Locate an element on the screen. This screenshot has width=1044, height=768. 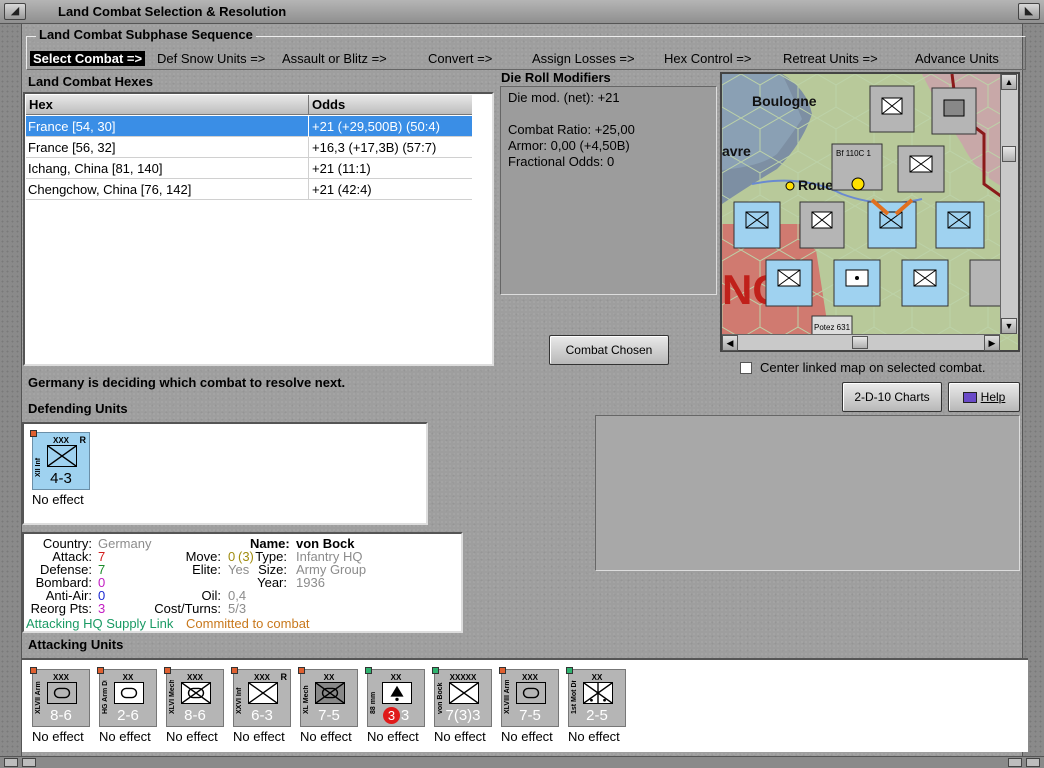
attacking-unit-counter: XX XL Mech 7-5 is located at coordinates (328, 697).